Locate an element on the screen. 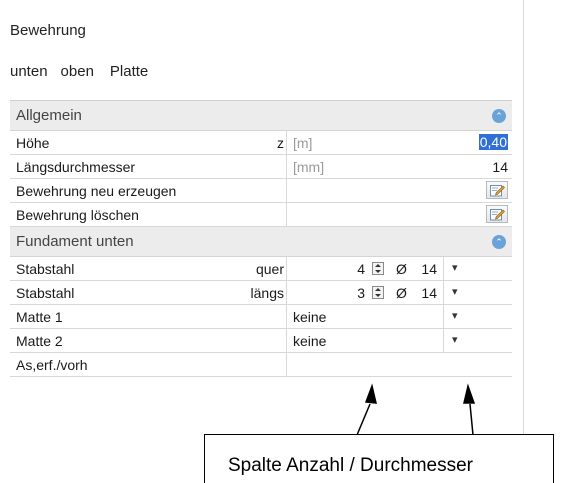 The height and width of the screenshot is (483, 582). property-direction: quer is located at coordinates (269, 269).